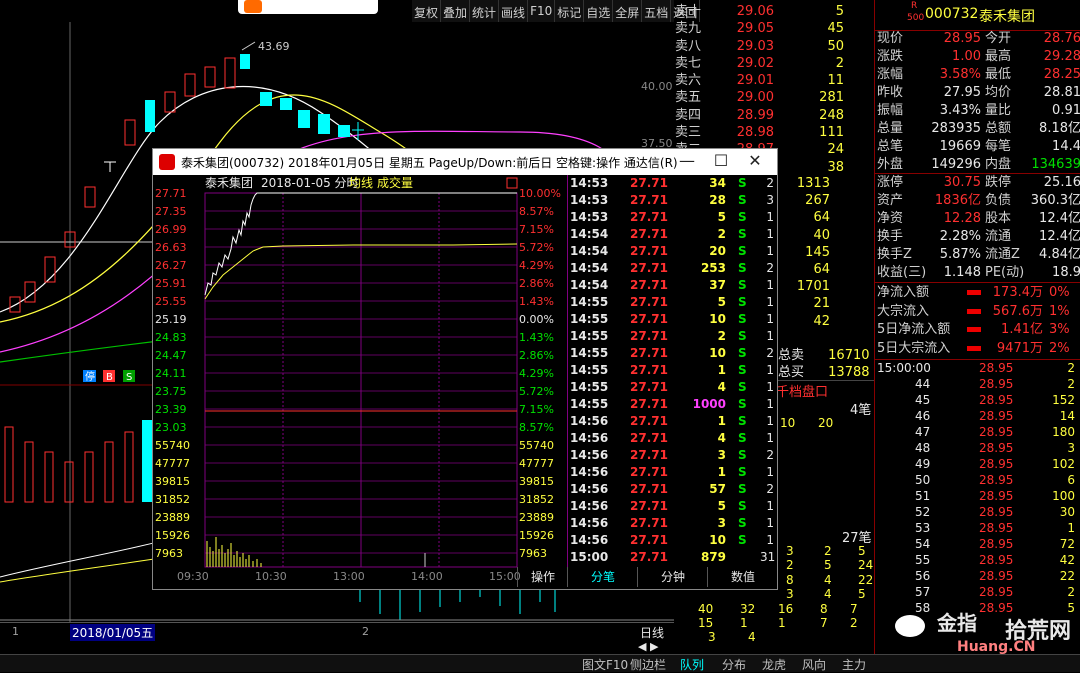  I want to click on popup-tick-row: 14:53 27.71 34 S 2, so click(672, 183).